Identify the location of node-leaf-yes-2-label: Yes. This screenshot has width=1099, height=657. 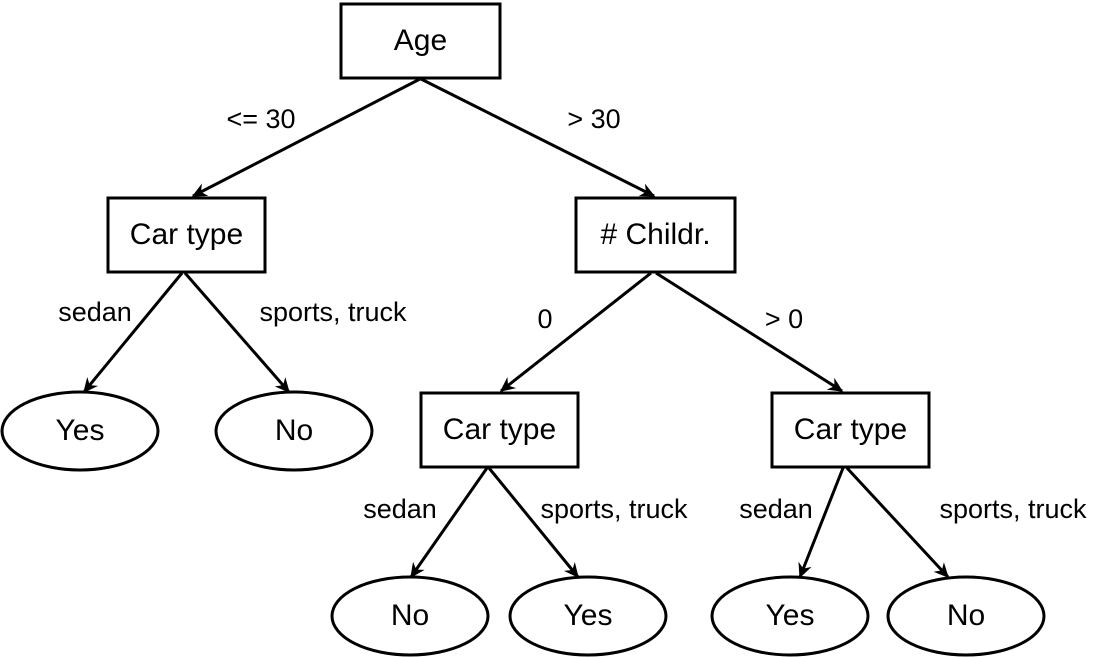
(588, 615).